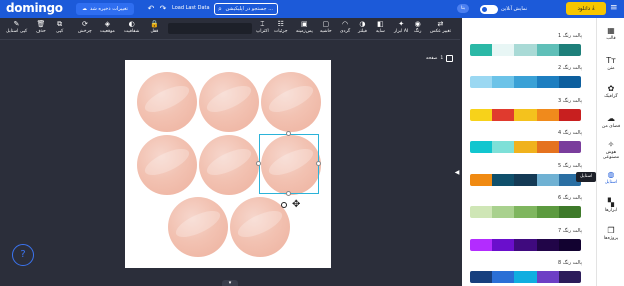 Image resolution: width=624 pixels, height=286 pixels. Describe the element at coordinates (610, 33) in the screenshot. I see `sidebar-item-templates: ▦ قالب` at that location.